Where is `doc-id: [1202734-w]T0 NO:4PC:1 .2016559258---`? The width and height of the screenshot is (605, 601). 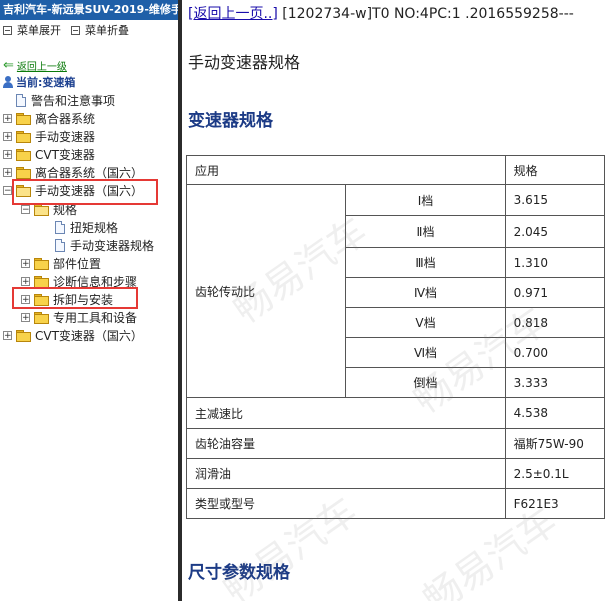 doc-id: [1202734-w]T0 NO:4PC:1 .2016559258--- is located at coordinates (425, 14).